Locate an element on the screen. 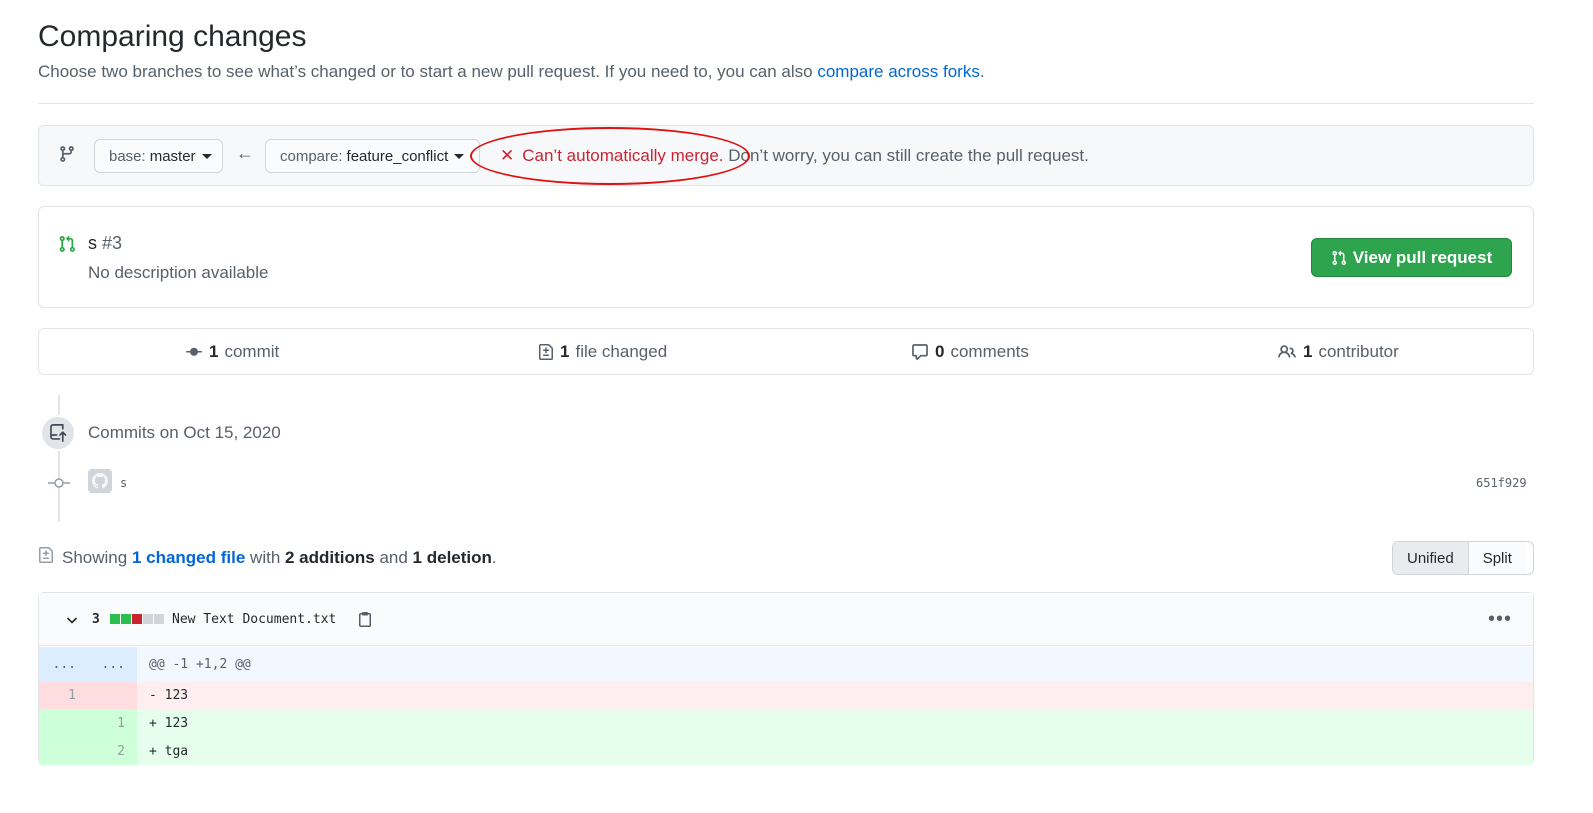 The width and height of the screenshot is (1593, 813). base-branch-select: base: master is located at coordinates (158, 156).